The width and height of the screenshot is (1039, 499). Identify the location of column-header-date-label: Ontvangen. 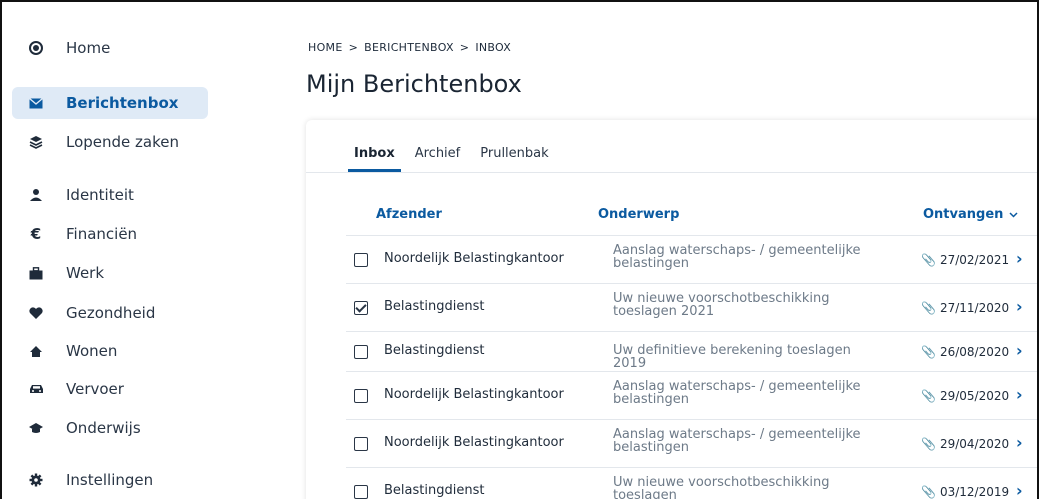
(963, 214).